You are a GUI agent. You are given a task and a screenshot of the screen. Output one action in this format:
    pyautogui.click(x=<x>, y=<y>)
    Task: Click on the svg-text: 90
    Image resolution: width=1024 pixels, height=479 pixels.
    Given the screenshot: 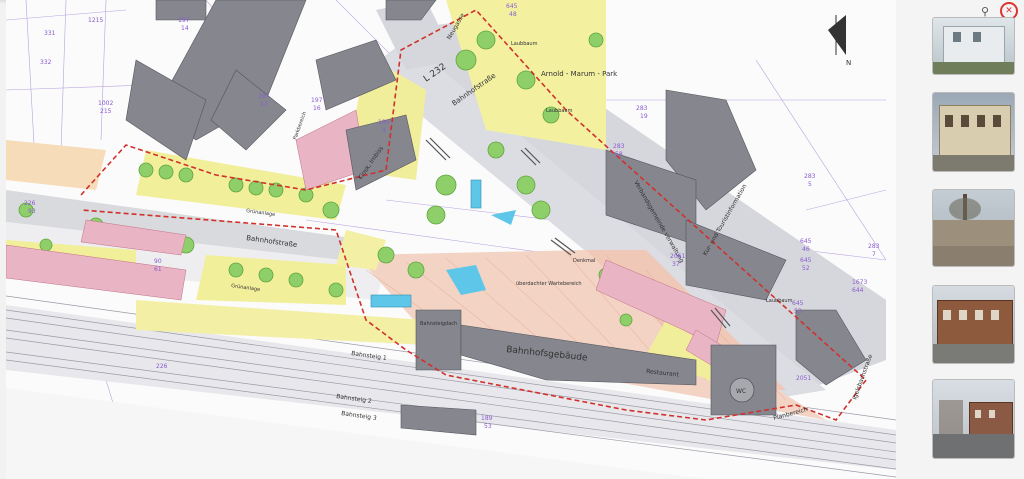 What is the action you would take?
    pyautogui.click(x=158, y=261)
    